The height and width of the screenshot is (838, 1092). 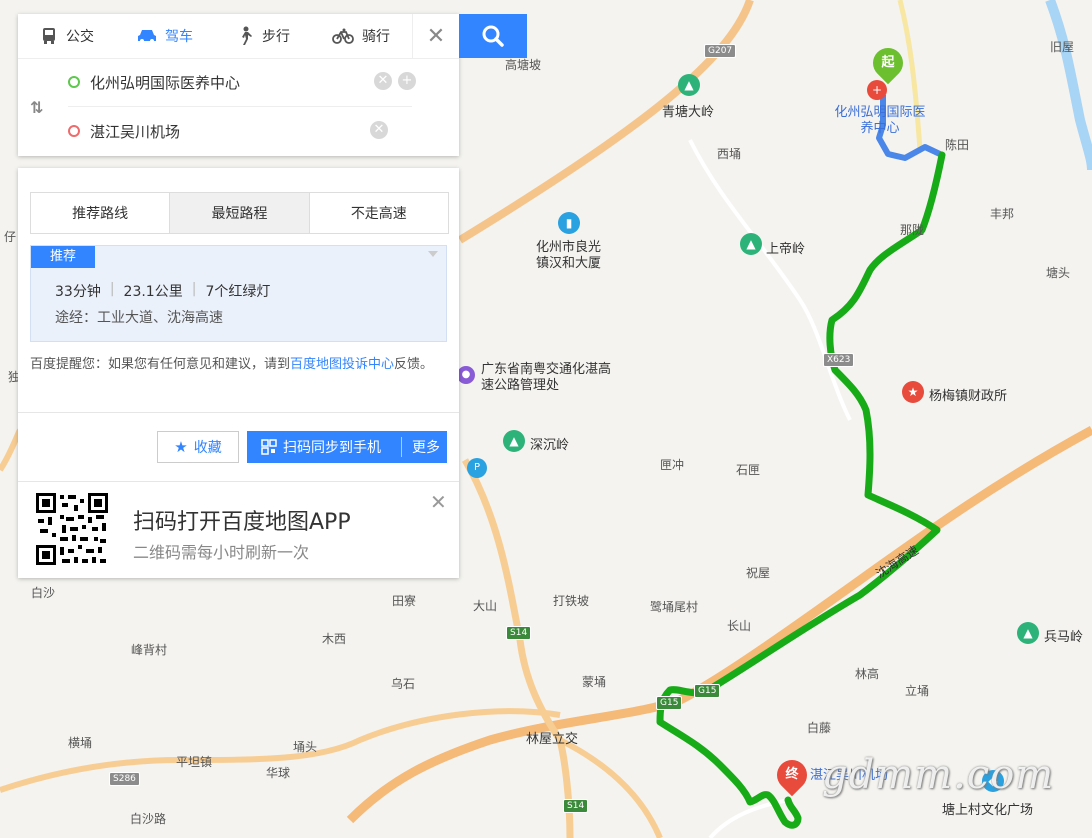 I want to click on watermark: gdmm.com, so click(x=938, y=775).